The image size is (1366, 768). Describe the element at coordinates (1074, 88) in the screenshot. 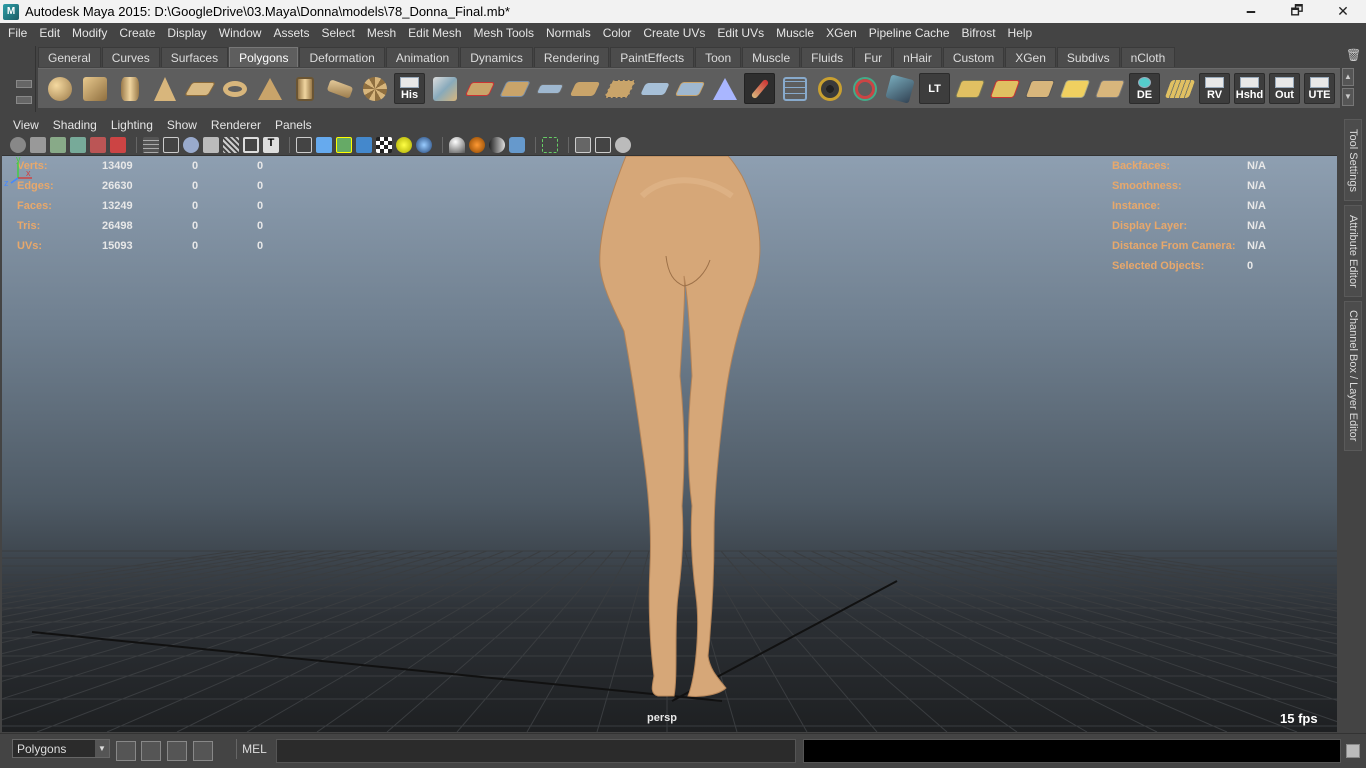

I see `uv-select-icon` at that location.